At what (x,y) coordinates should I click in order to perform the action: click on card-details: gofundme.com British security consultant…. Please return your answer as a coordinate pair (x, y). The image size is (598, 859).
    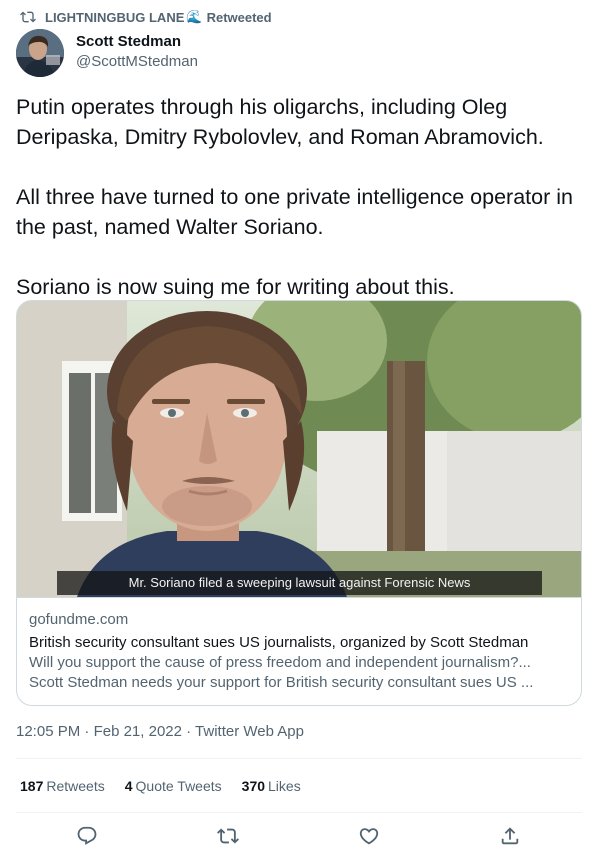
    Looking at the image, I should click on (299, 645).